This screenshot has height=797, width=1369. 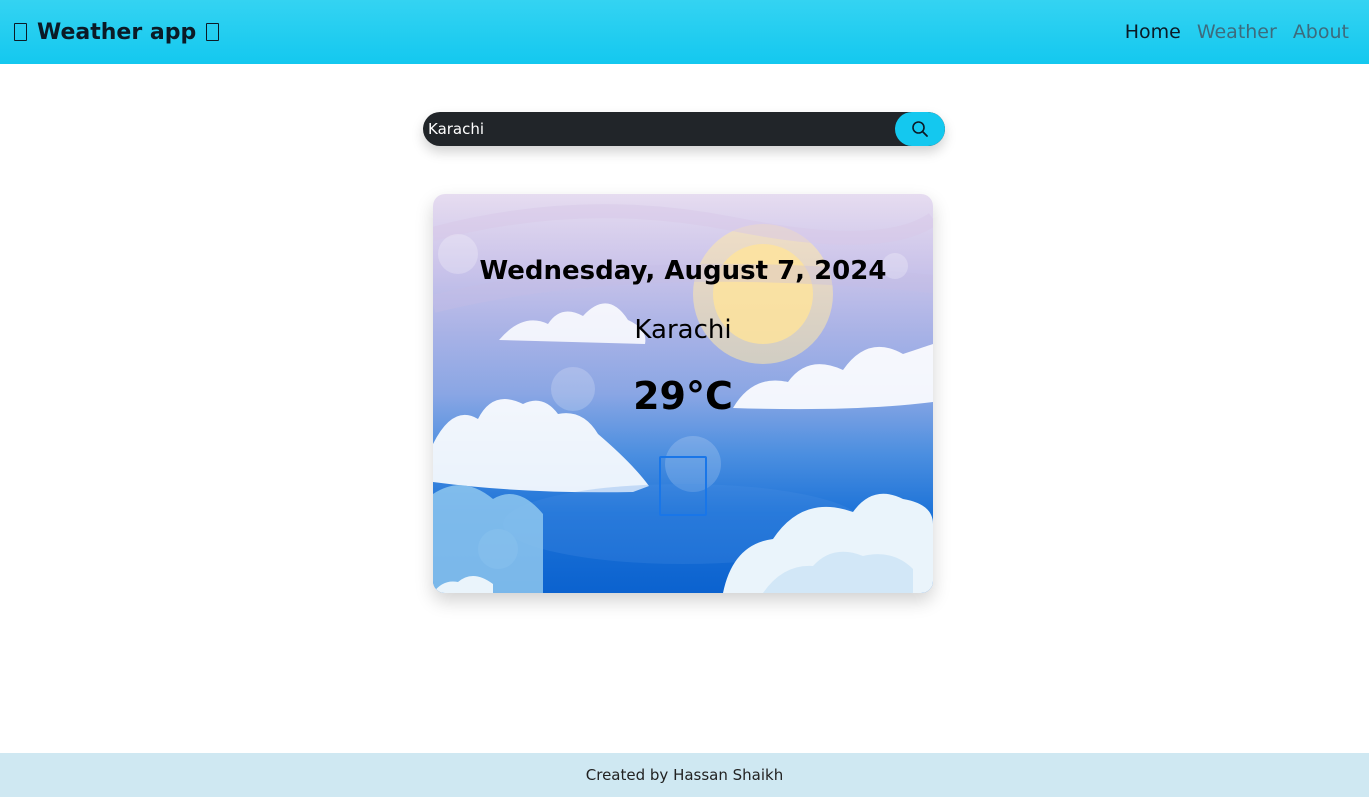 I want to click on nav-link-about: About, so click(x=1321, y=32).